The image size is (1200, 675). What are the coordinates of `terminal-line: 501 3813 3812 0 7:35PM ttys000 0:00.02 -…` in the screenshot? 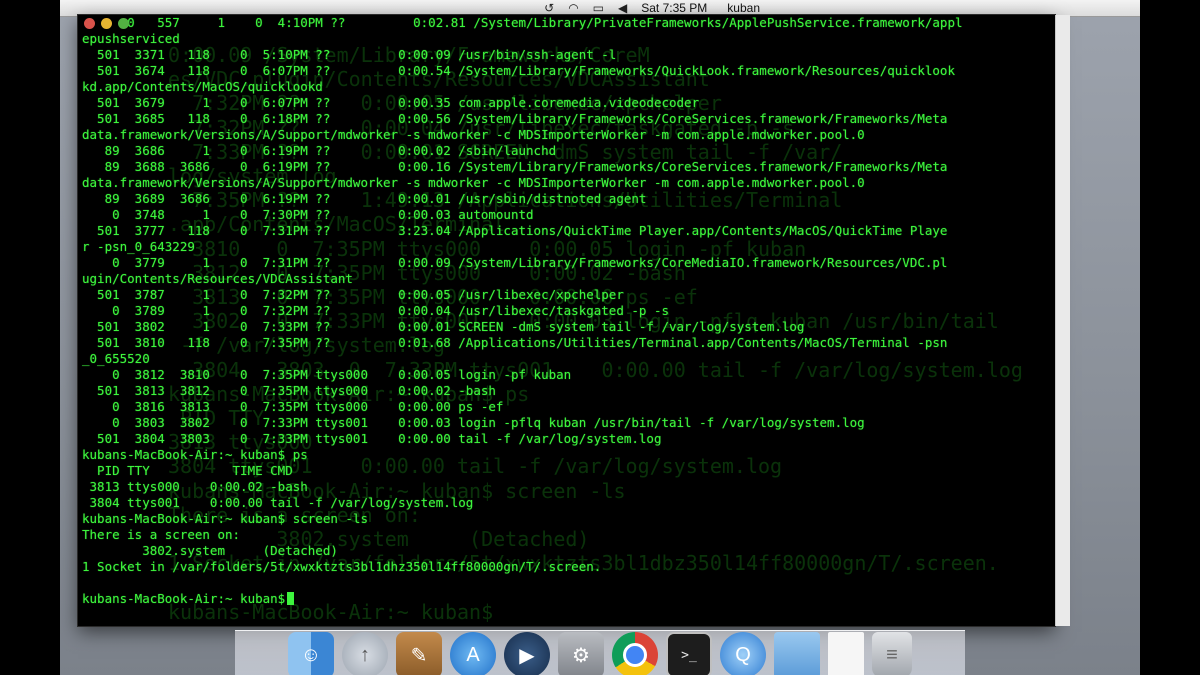 It's located at (296, 390).